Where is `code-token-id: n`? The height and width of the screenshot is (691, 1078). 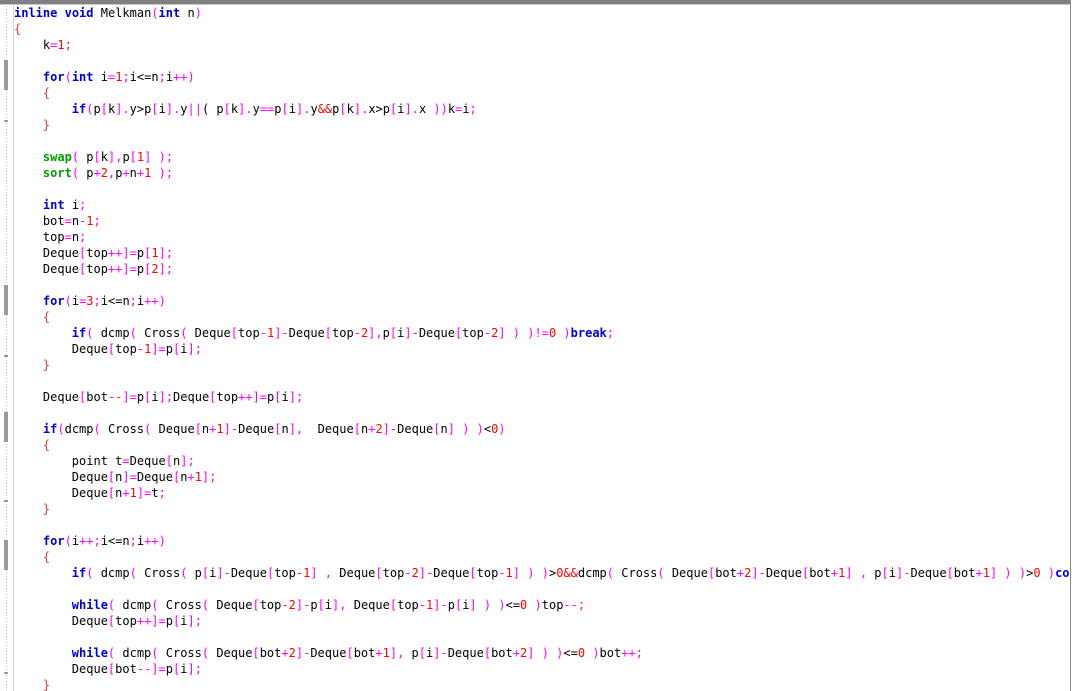 code-token-id: n is located at coordinates (75, 221).